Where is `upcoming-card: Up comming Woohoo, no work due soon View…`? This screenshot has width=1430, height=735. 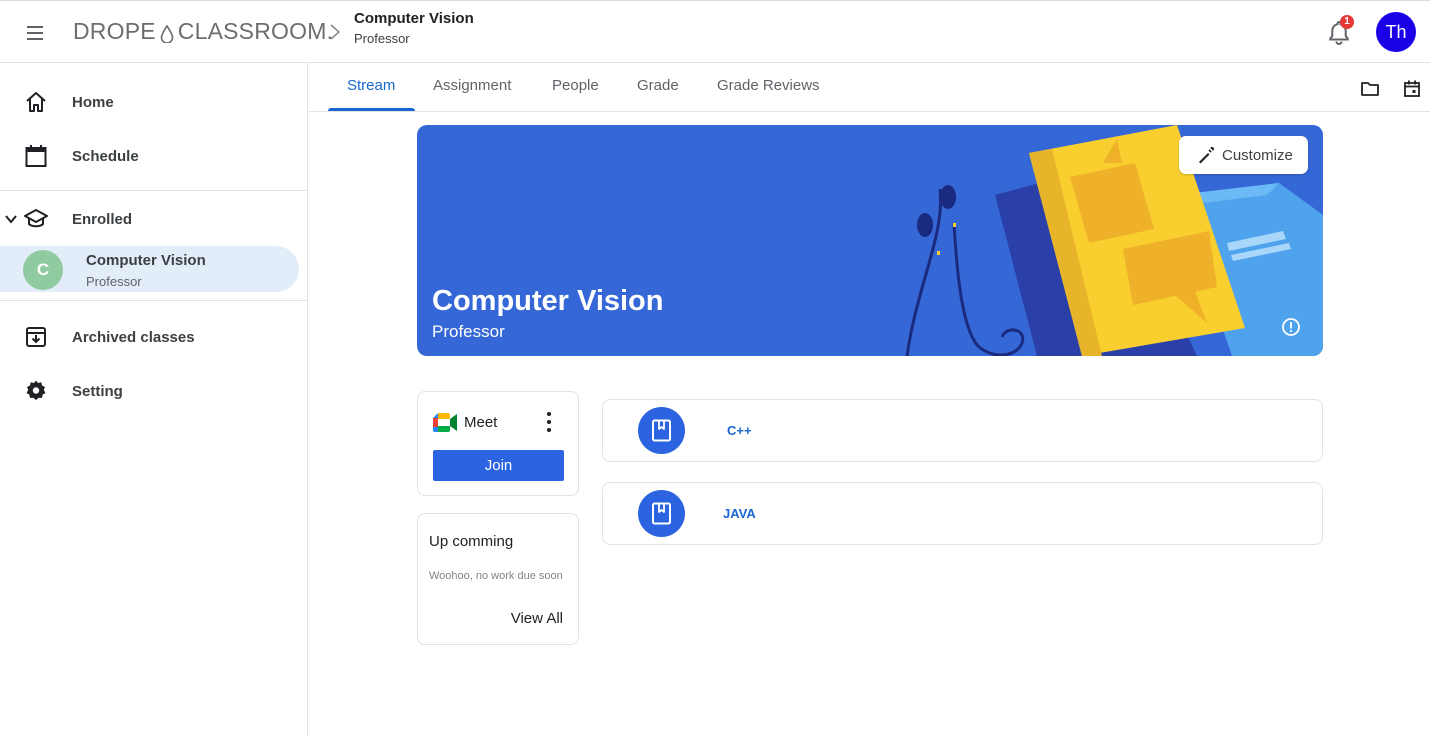
upcoming-card: Up comming Woohoo, no work due soon View… is located at coordinates (498, 579).